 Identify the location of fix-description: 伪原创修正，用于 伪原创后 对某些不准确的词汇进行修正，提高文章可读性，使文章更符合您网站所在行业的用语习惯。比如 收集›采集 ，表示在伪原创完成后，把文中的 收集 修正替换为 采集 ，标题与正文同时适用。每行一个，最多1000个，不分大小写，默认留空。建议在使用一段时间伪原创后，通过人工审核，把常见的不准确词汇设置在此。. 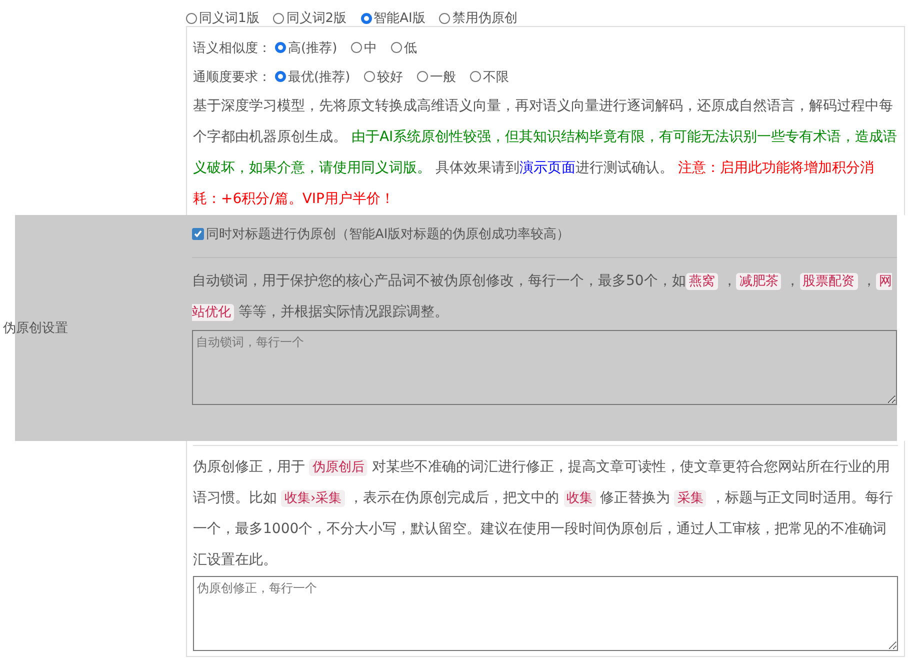
(543, 514).